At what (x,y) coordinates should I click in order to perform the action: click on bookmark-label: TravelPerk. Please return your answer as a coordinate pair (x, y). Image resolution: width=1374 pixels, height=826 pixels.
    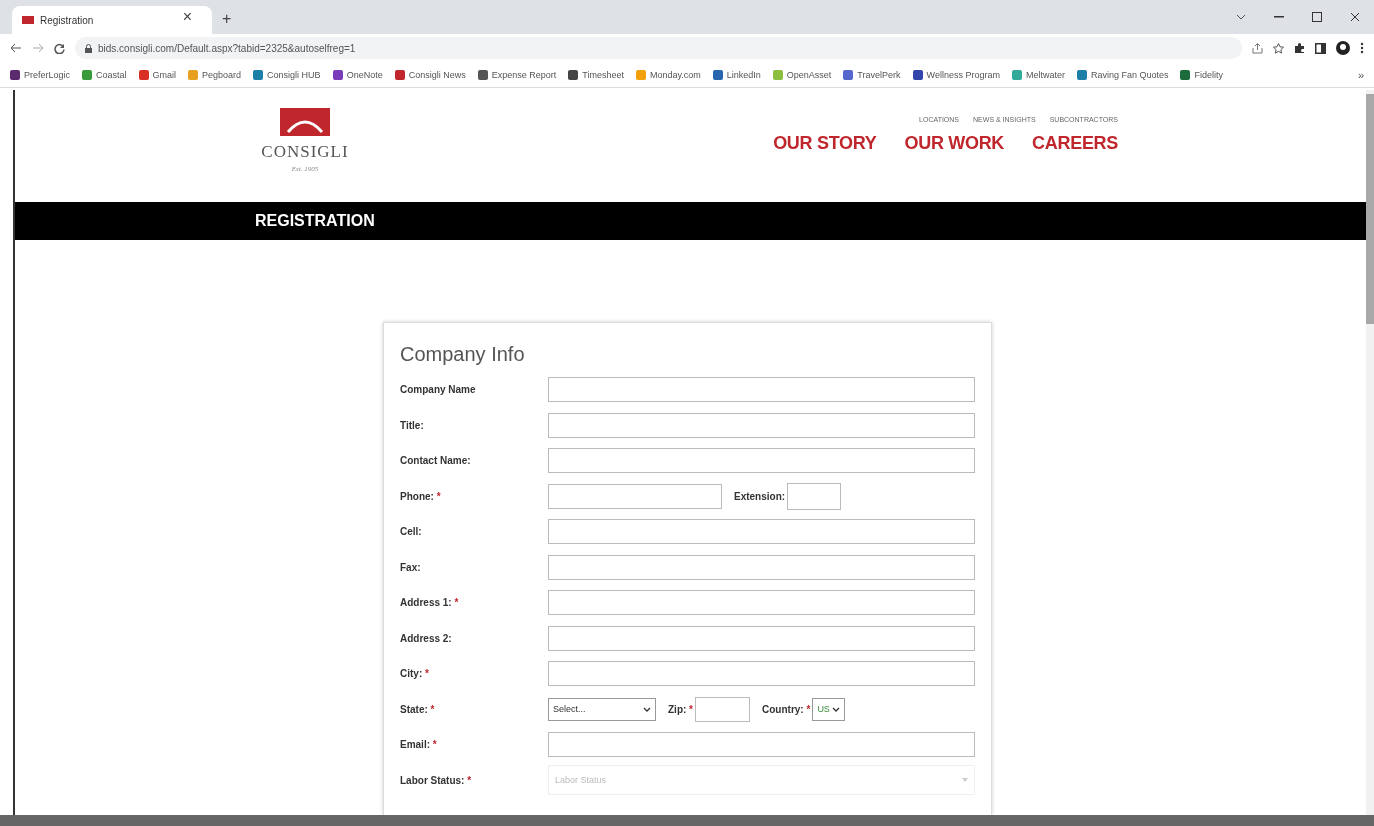
    Looking at the image, I should click on (879, 74).